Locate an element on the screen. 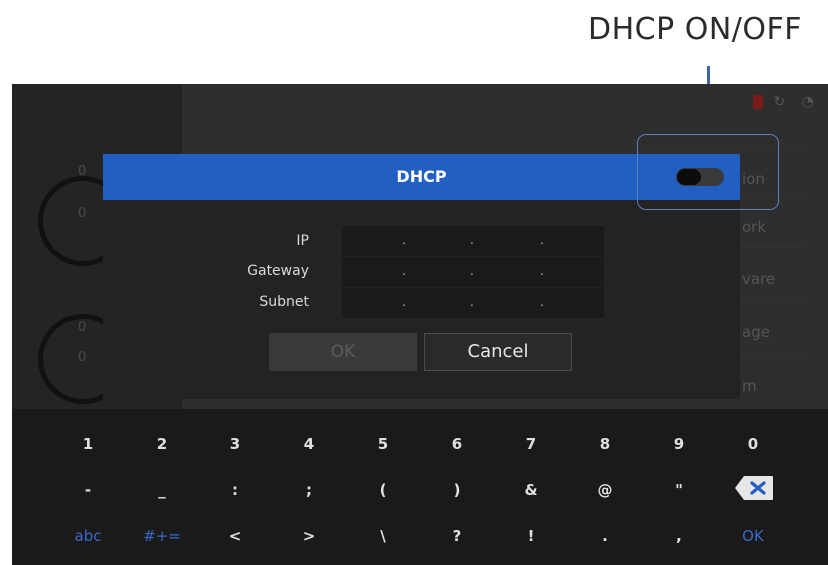 The height and width of the screenshot is (565, 828). refresh-icon: ↻ is located at coordinates (782, 102).